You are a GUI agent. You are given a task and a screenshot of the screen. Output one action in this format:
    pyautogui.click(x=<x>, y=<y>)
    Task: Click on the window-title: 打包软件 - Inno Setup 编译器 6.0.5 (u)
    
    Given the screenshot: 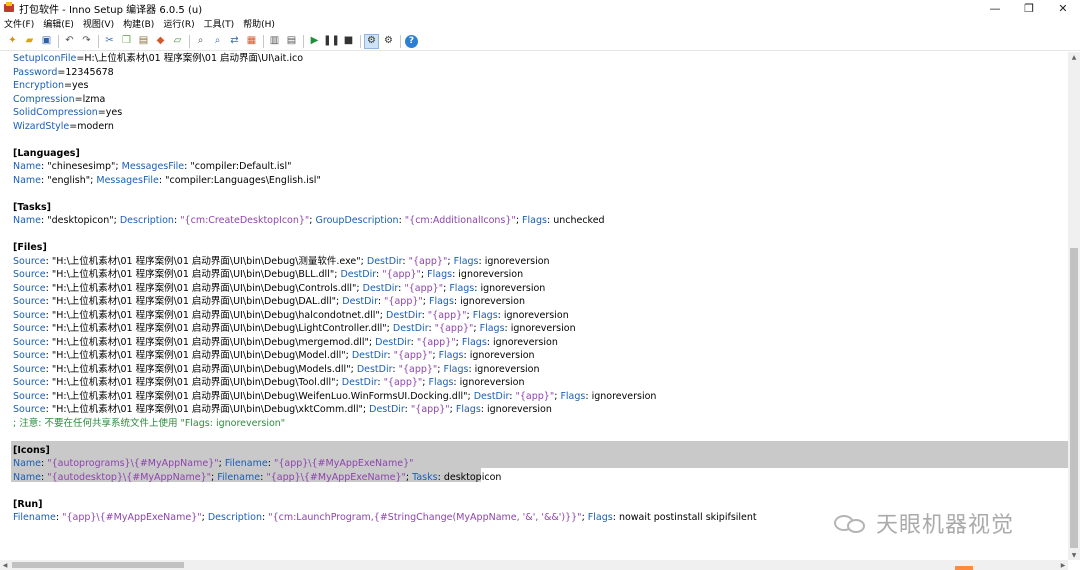 What is the action you would take?
    pyautogui.click(x=111, y=10)
    